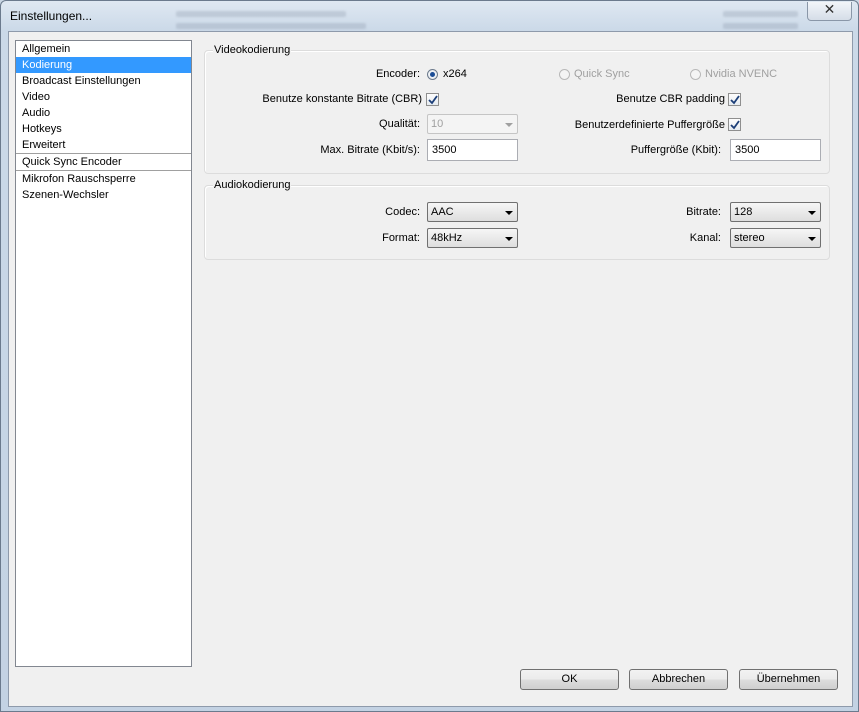 This screenshot has width=859, height=712. I want to click on encoder-label: Encoder:, so click(397, 74).